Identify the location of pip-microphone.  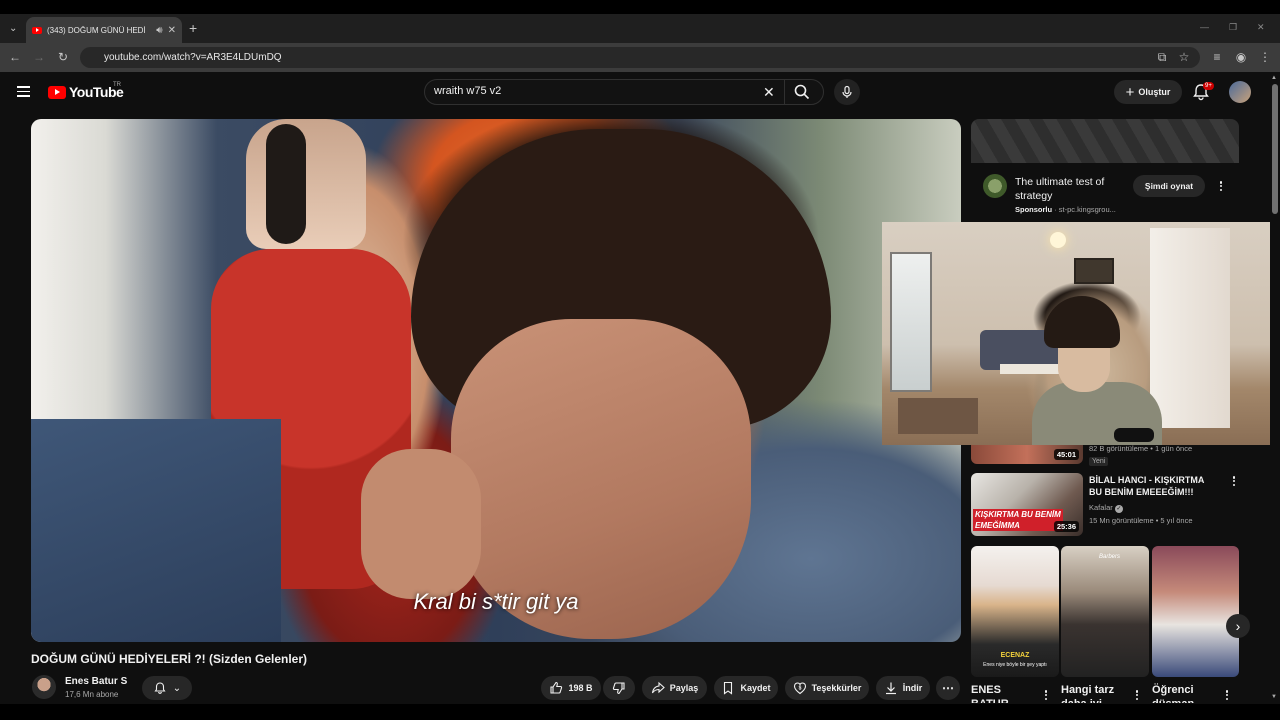
(1134, 435).